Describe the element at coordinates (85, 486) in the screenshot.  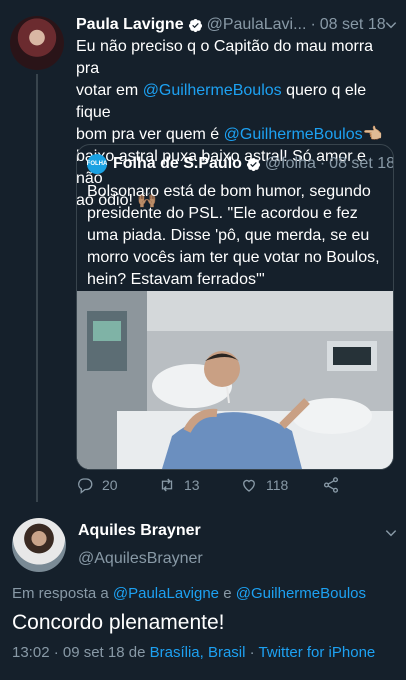
I see `reply-icon` at that location.